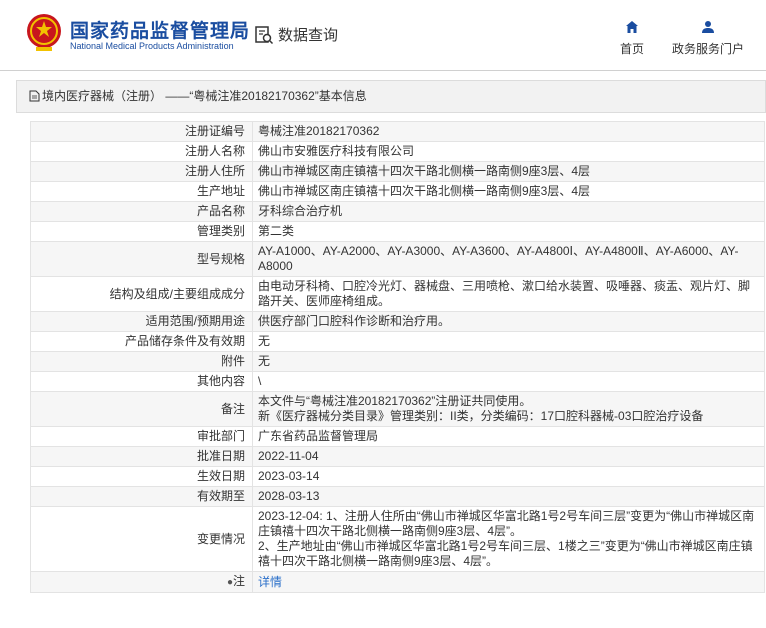 This screenshot has height=628, width=766. I want to click on table-row: 产品储存条件及有效期无, so click(397, 341).